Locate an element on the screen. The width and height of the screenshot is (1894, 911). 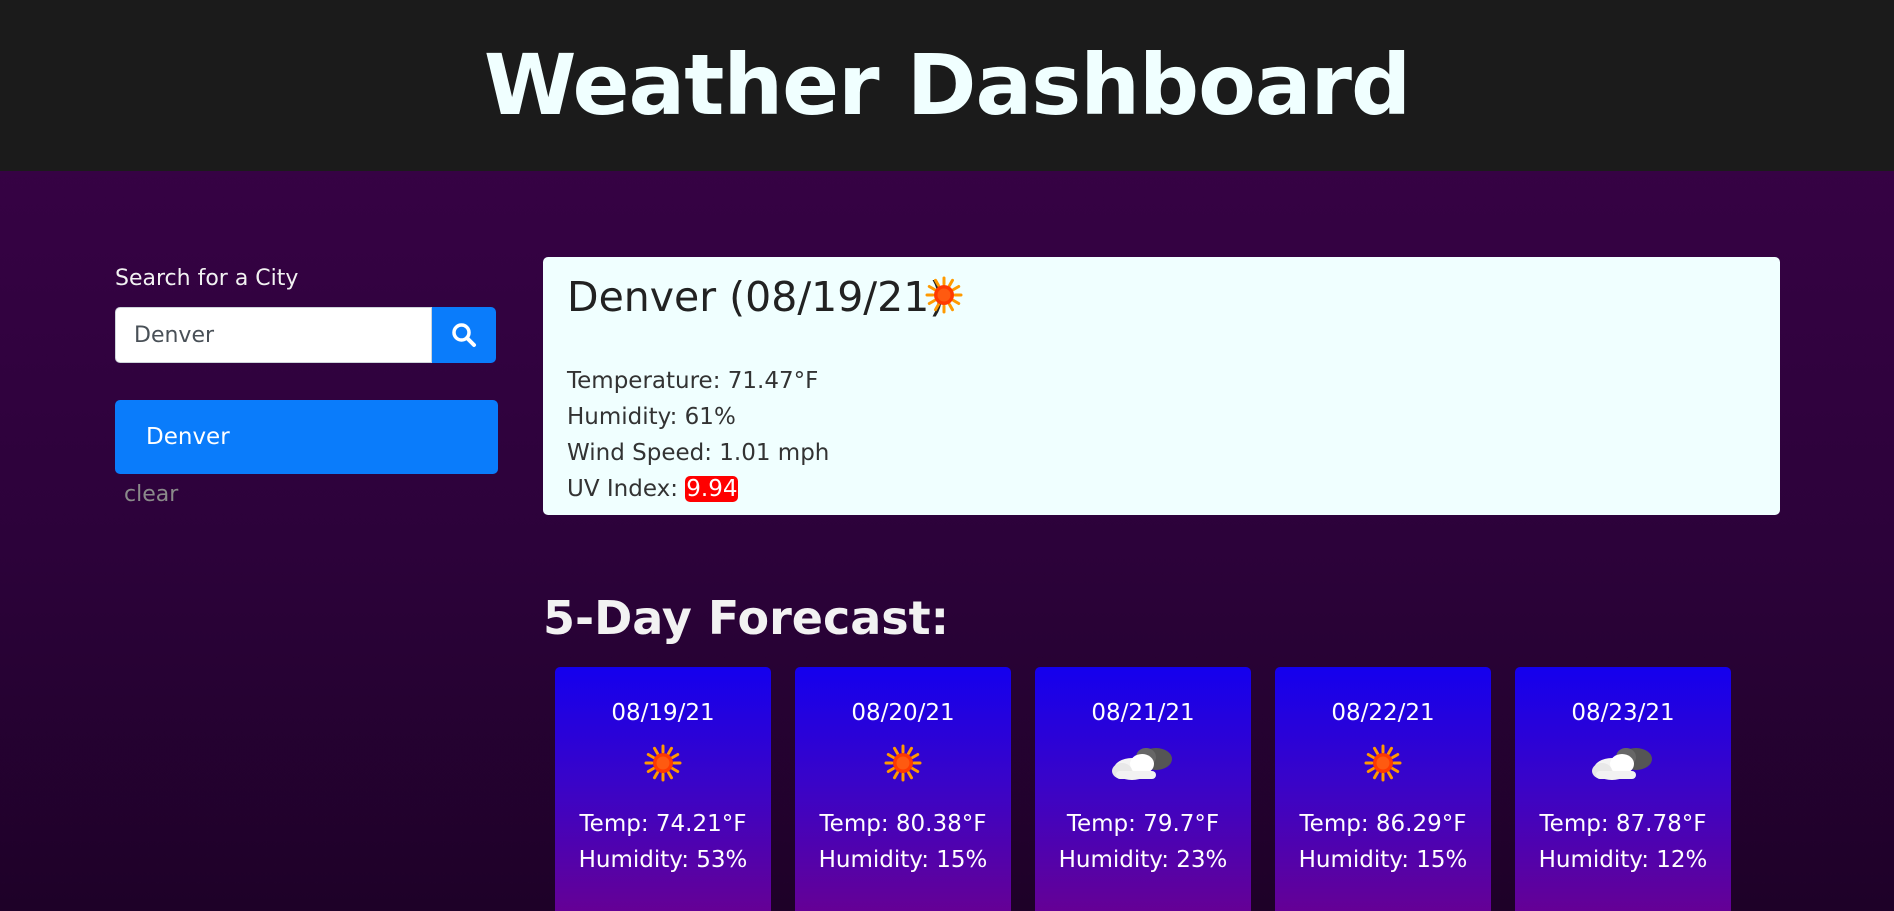
forecast-card: 08/20/21 Temp: 80.38°F Humidity: 15% is located at coordinates (903, 789).